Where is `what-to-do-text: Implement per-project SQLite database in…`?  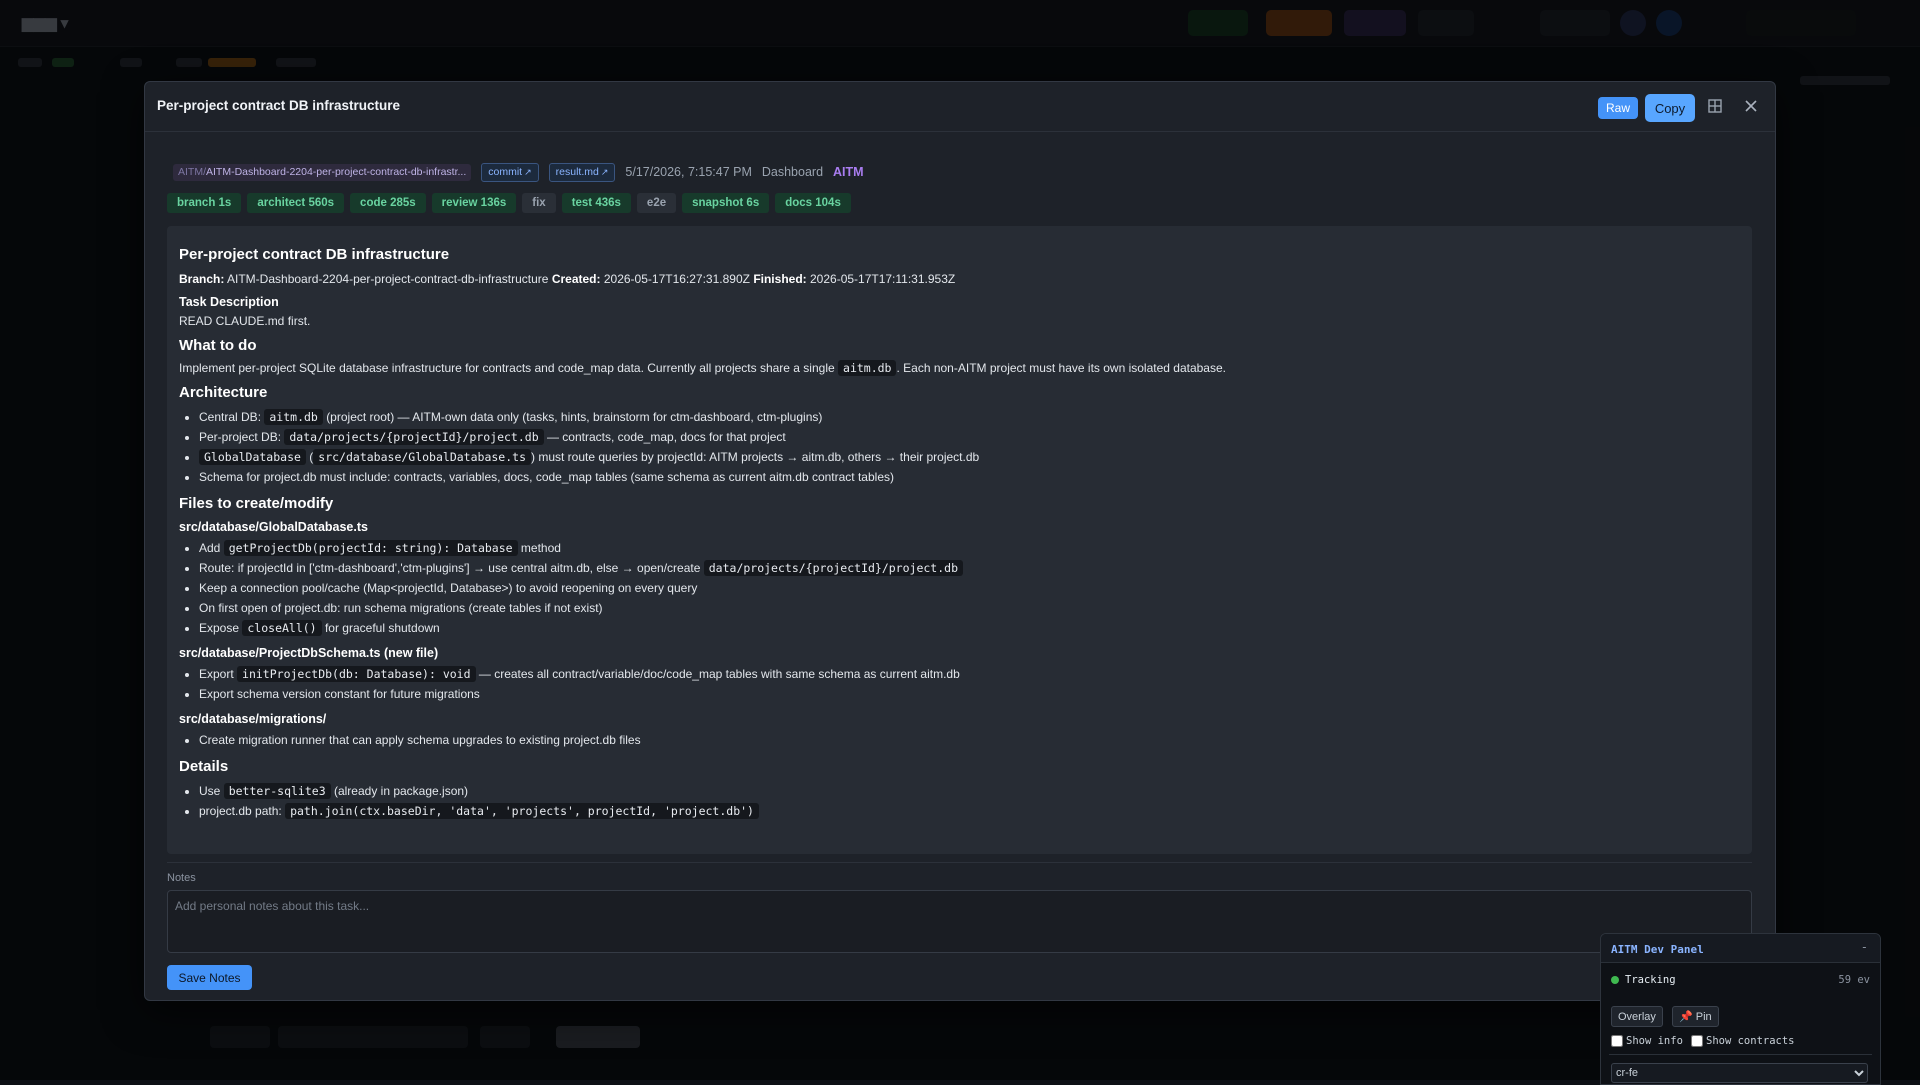 what-to-do-text: Implement per-project SQLite database in… is located at coordinates (959, 368).